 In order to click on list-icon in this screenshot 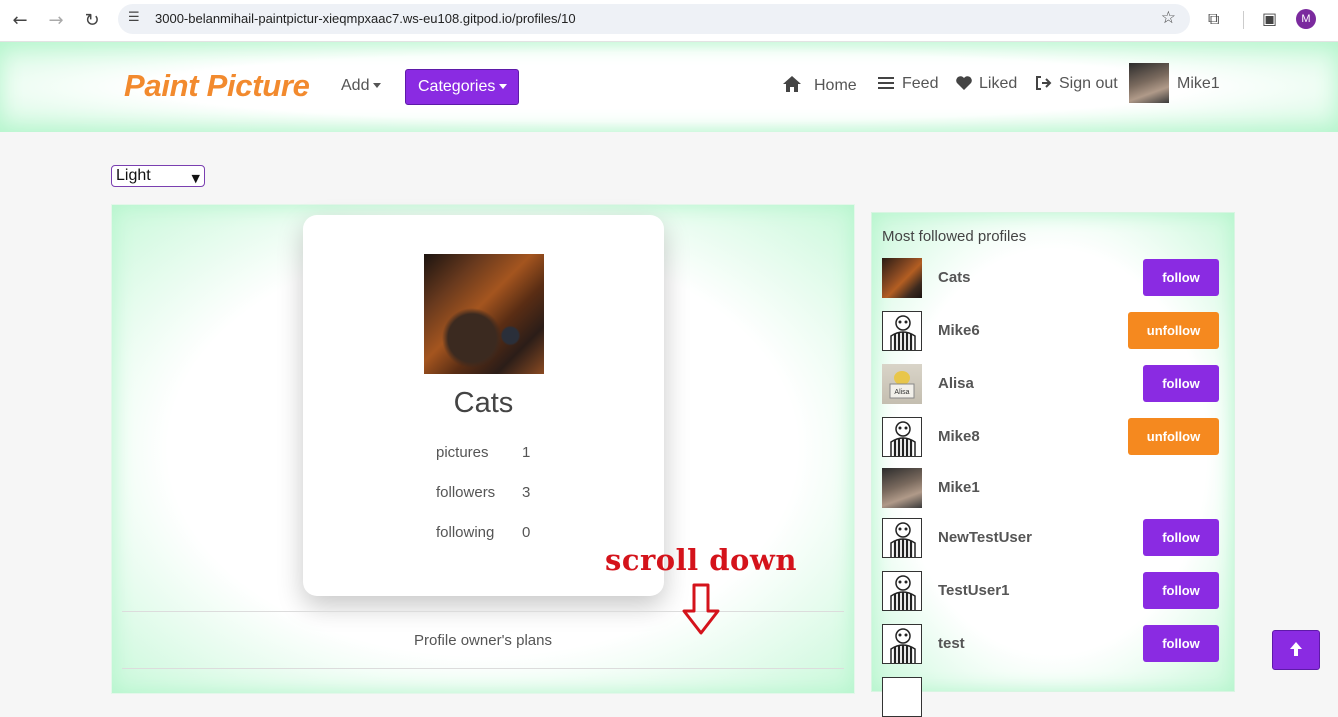, I will do `click(886, 83)`.